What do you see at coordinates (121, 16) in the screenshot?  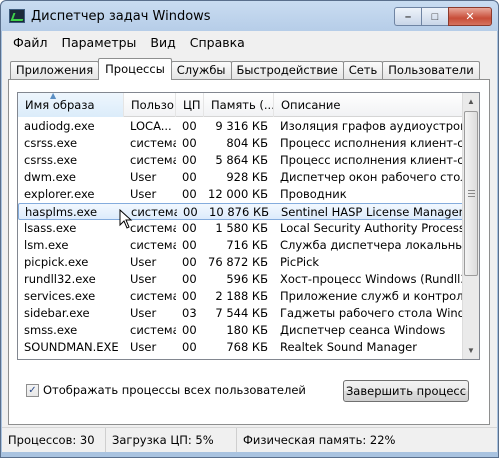 I see `window-title: Диспетчер задач Windows` at bounding box center [121, 16].